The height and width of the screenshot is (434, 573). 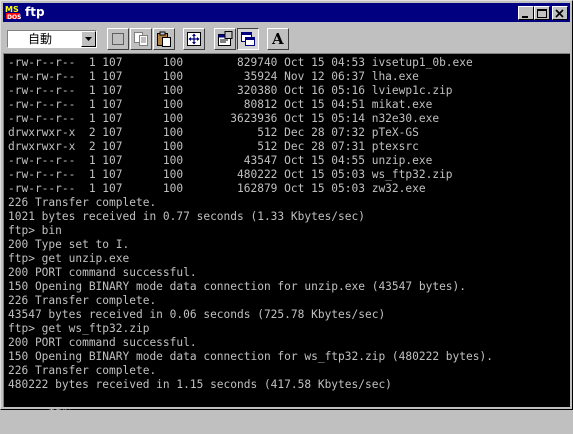 What do you see at coordinates (35, 12) in the screenshot?
I see `window-title: ftp` at bounding box center [35, 12].